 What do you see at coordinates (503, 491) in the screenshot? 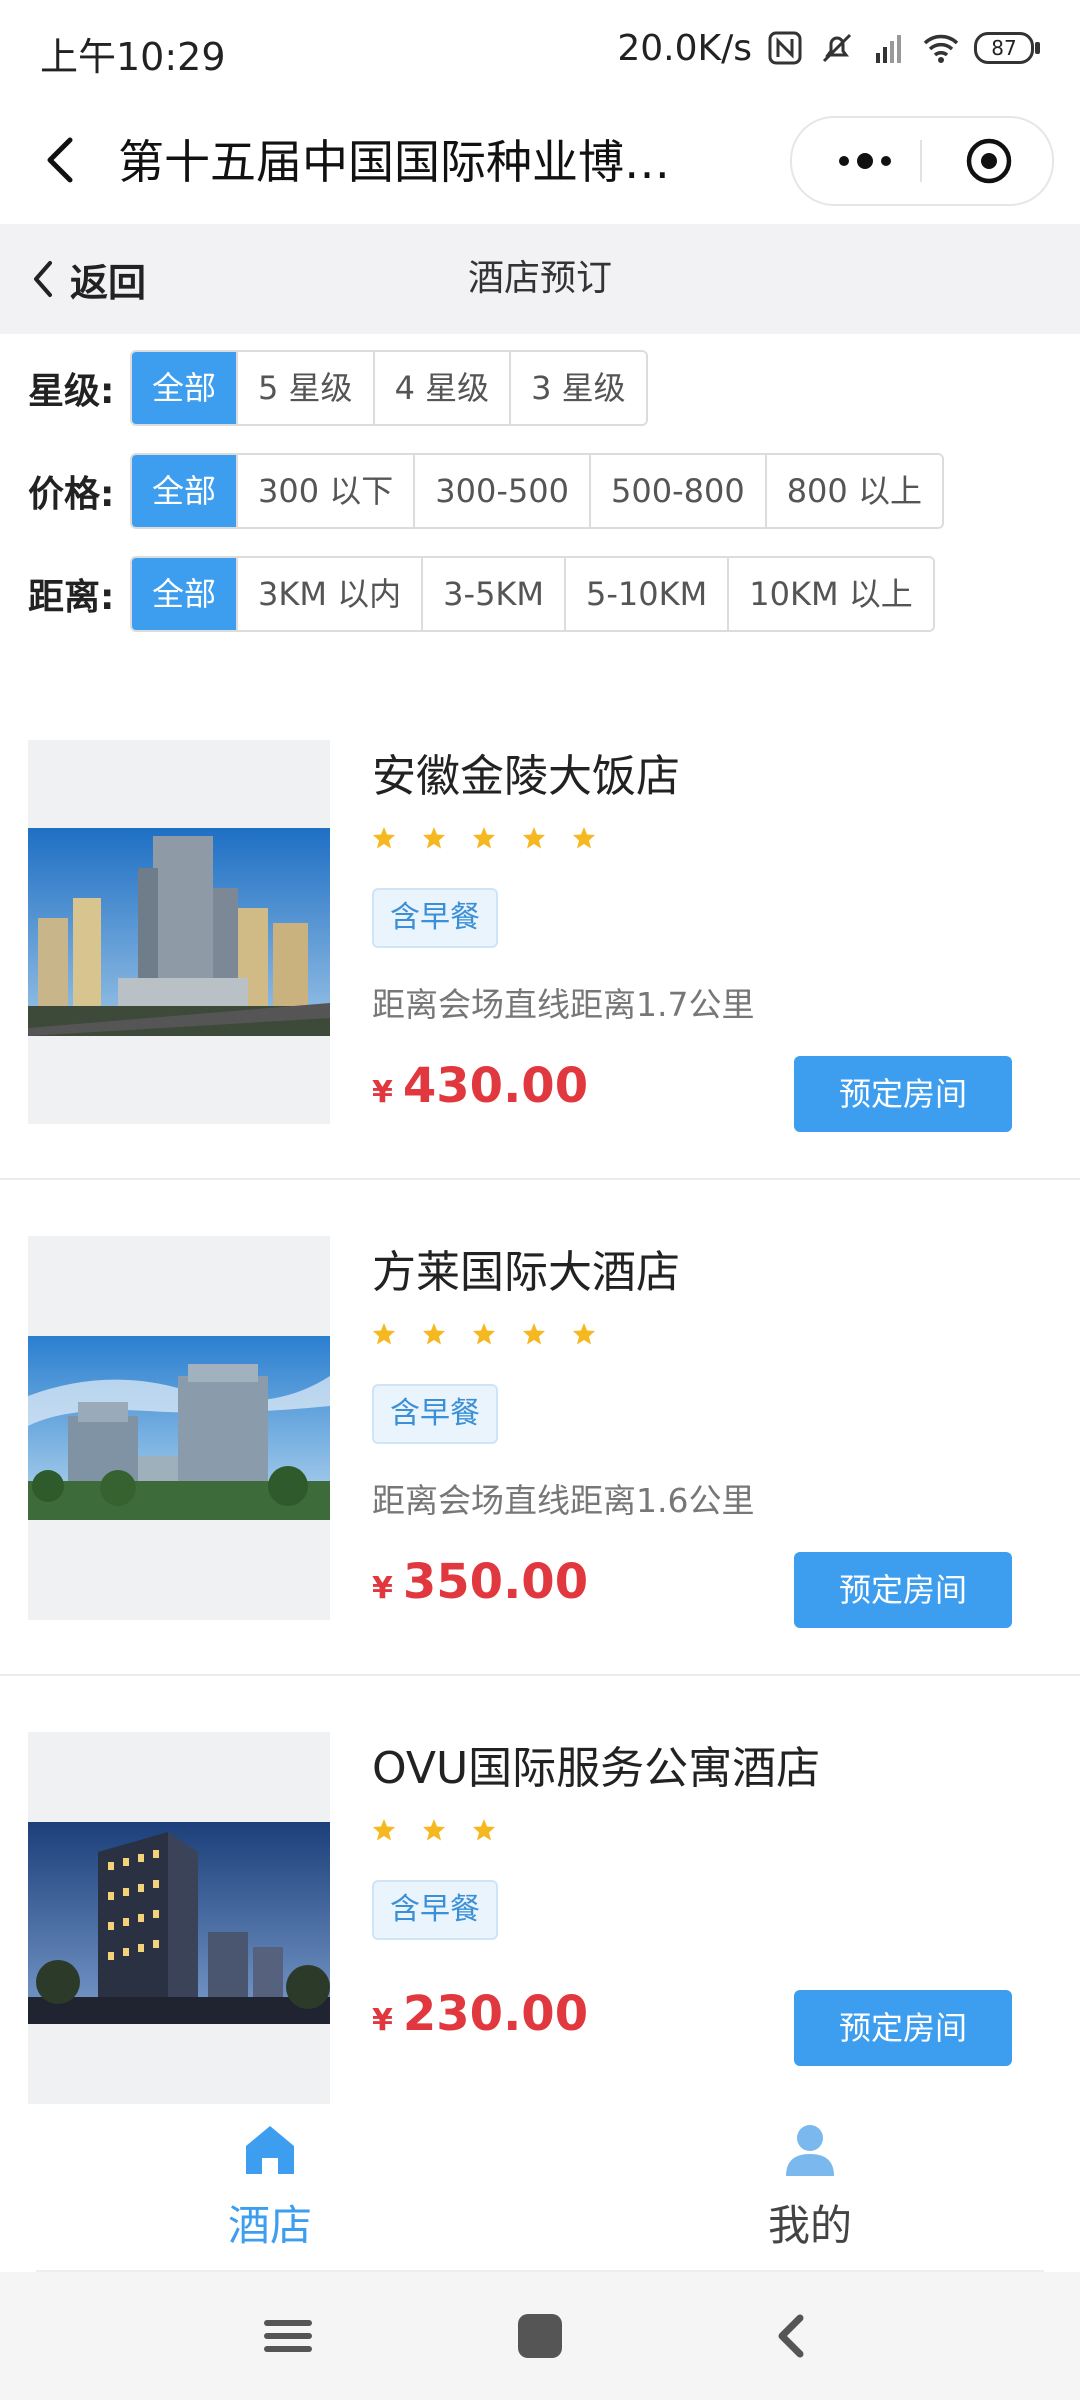
I see `filter-price-300-500: 300-500` at bounding box center [503, 491].